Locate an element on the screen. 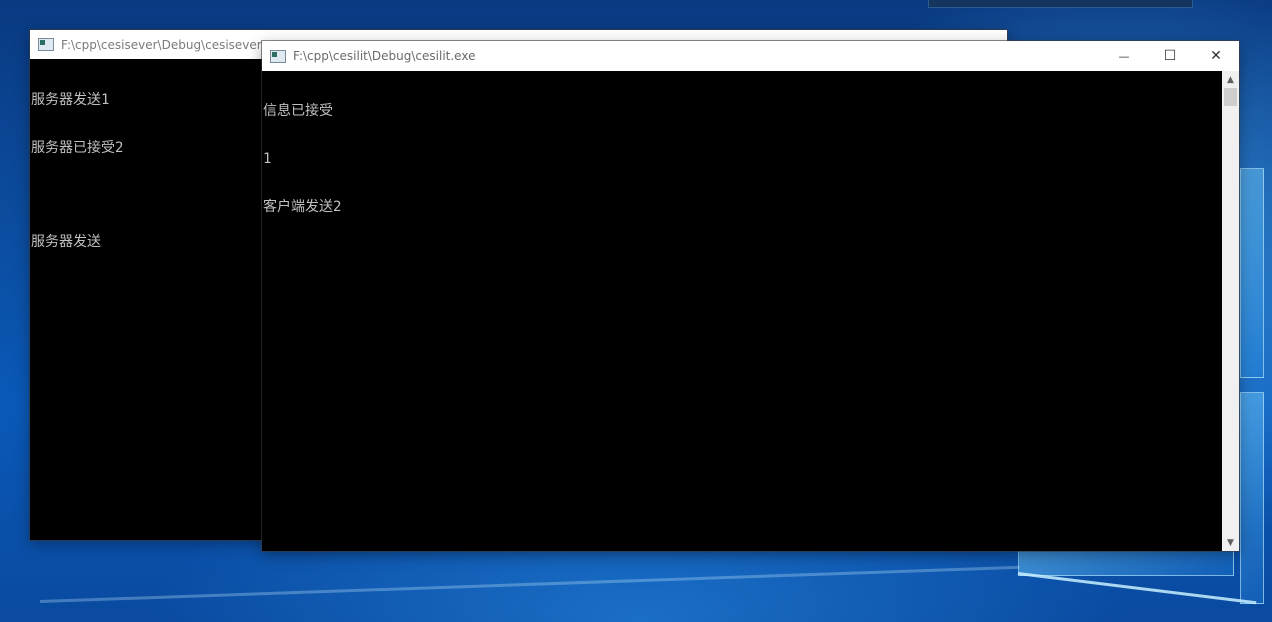 The width and height of the screenshot is (1272, 622). chevron-up-icon: ▲ is located at coordinates (1230, 79).